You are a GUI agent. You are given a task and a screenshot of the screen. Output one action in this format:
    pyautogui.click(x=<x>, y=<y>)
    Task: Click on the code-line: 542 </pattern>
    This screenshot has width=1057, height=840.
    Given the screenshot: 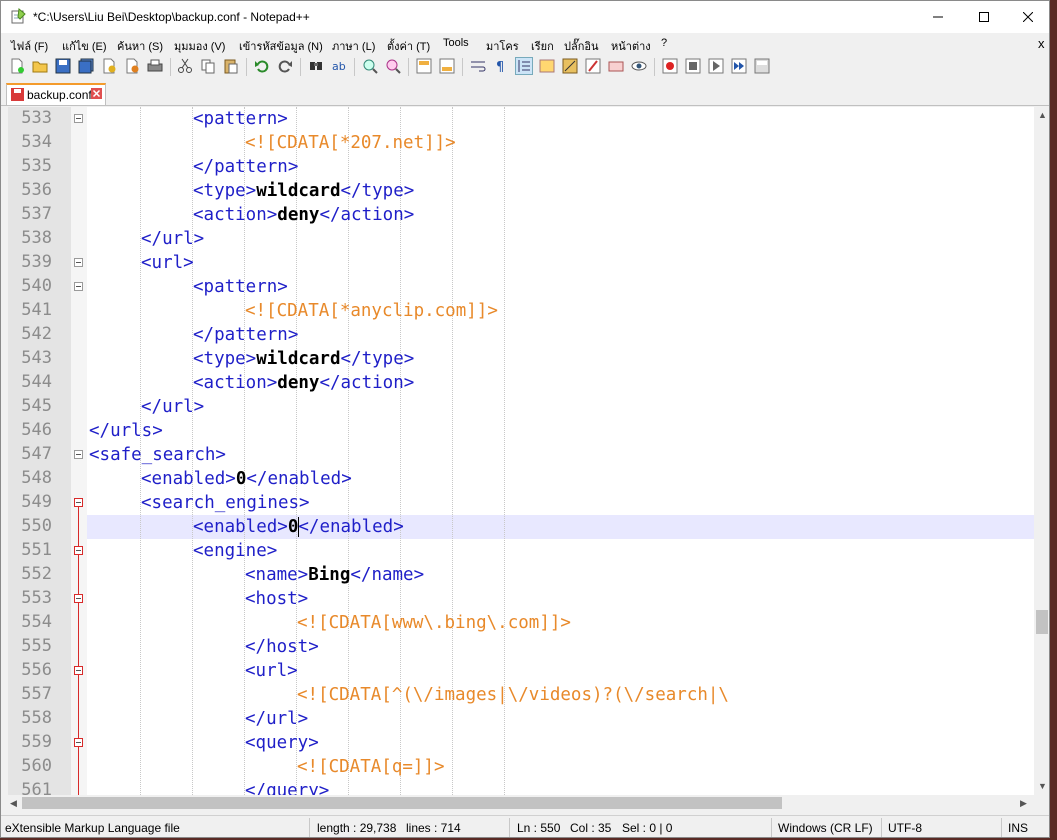 What is the action you would take?
    pyautogui.click(x=521, y=335)
    